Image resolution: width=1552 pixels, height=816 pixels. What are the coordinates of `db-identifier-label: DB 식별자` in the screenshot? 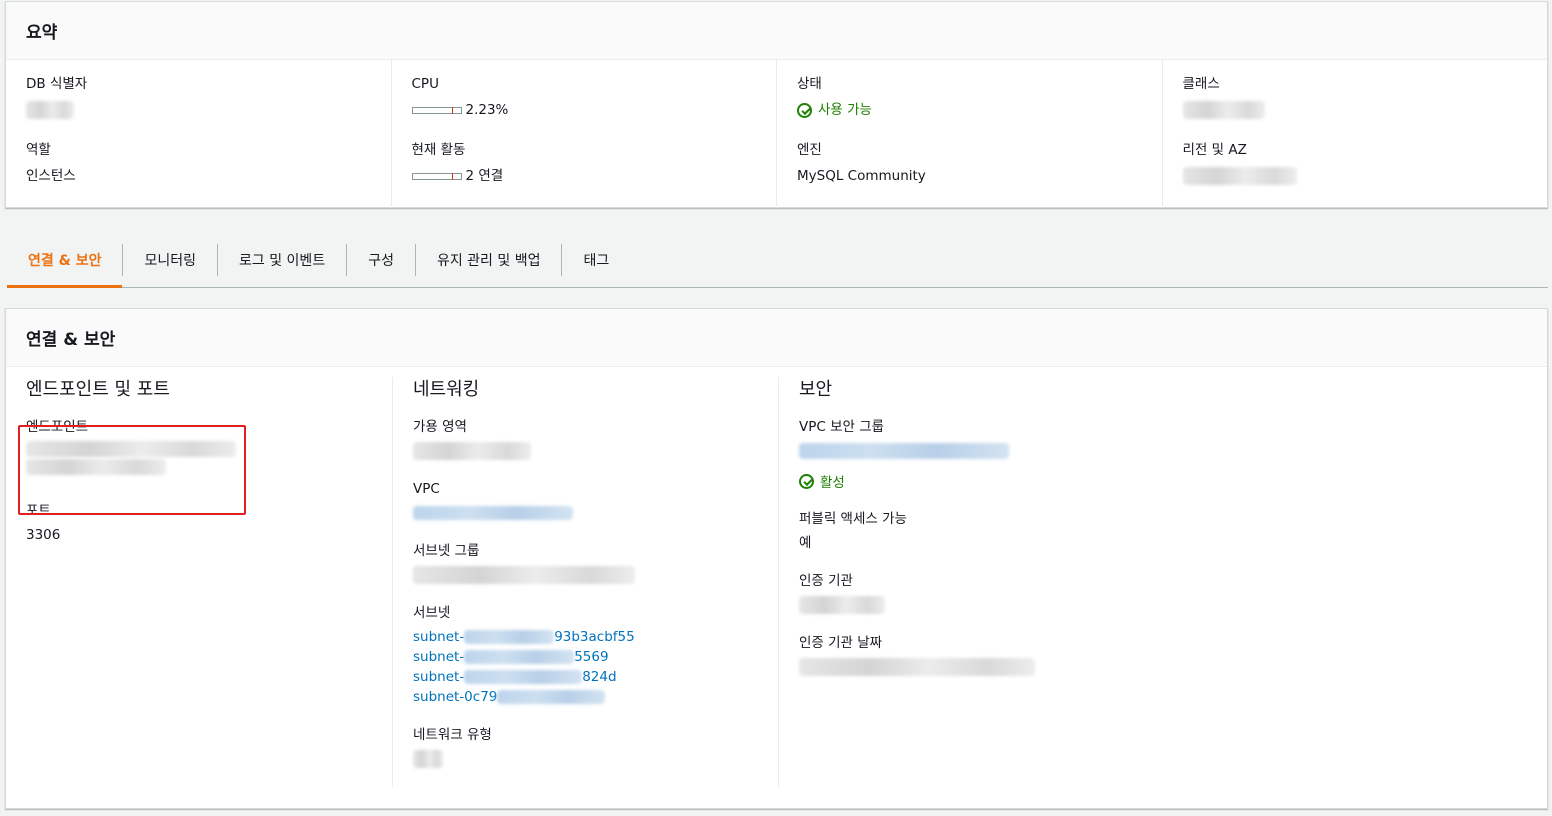 It's located at (57, 84).